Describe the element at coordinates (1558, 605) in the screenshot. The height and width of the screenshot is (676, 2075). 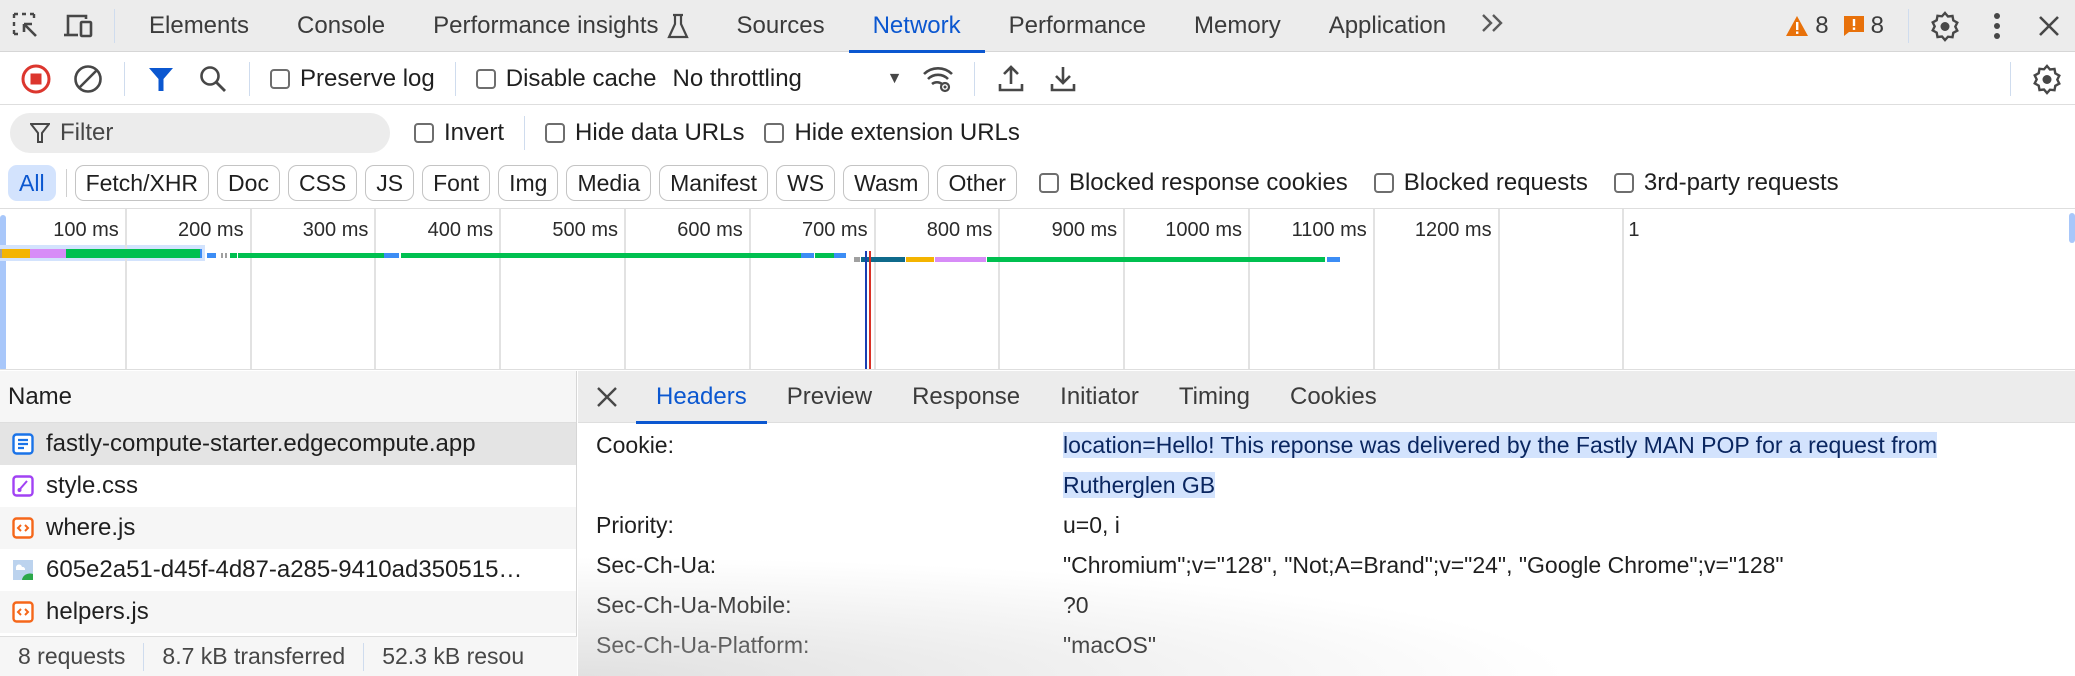
I see `header-value: ?0` at that location.